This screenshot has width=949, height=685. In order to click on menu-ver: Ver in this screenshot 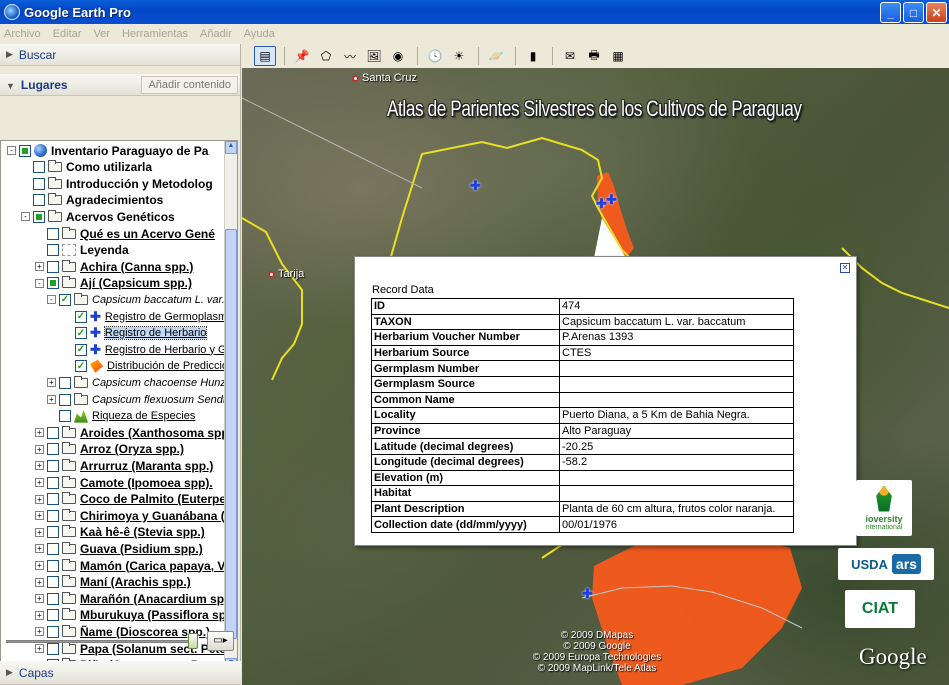, I will do `click(101, 34)`.